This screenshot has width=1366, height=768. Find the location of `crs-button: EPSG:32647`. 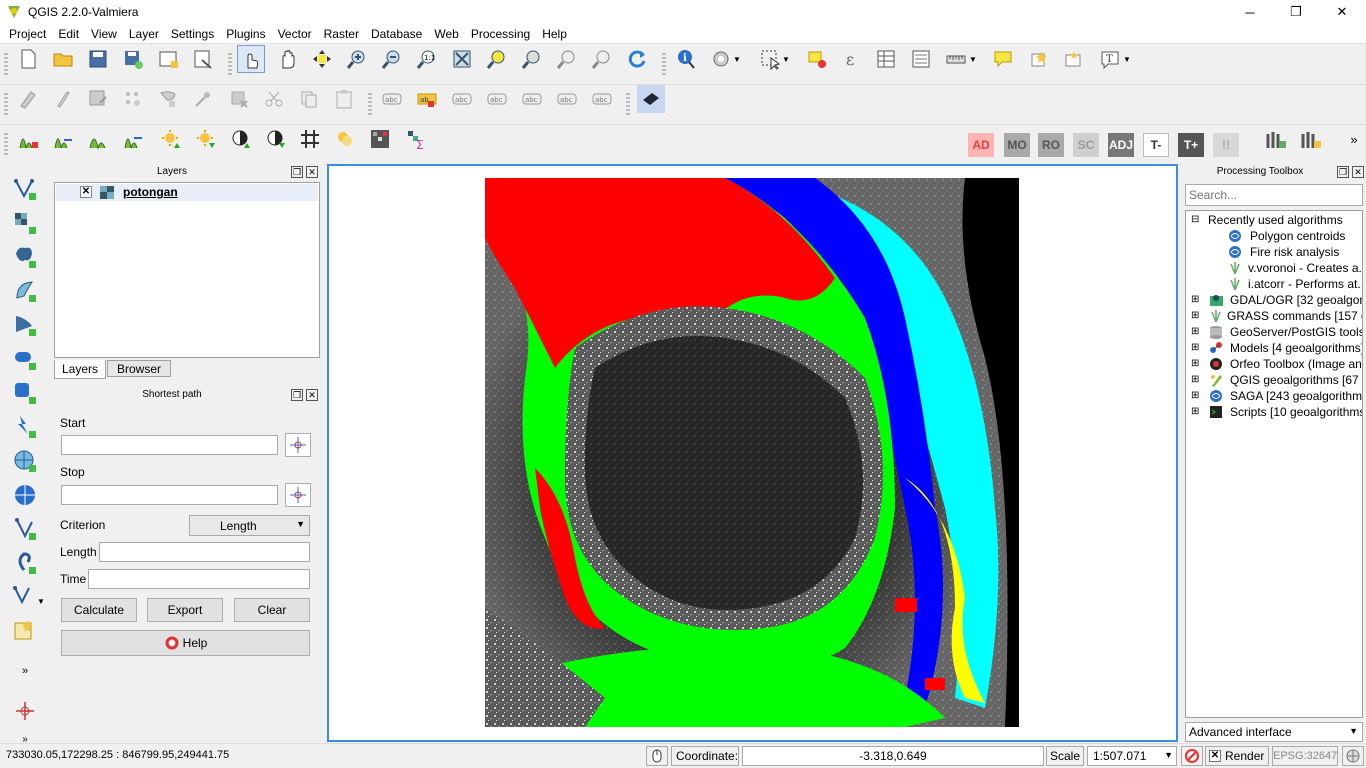

crs-button: EPSG:32647 is located at coordinates (1305, 756).